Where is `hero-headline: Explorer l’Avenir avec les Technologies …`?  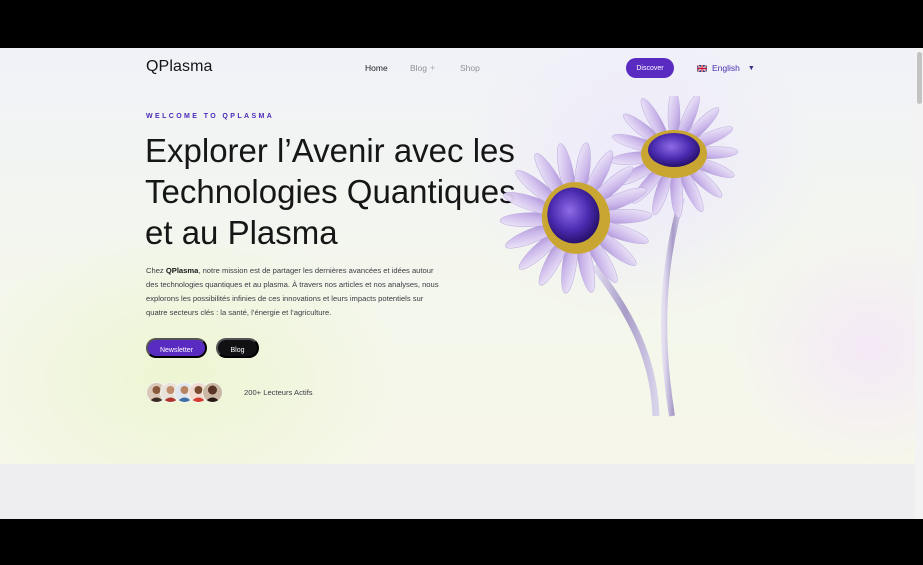 hero-headline: Explorer l’Avenir avec les Technologies … is located at coordinates (335, 191).